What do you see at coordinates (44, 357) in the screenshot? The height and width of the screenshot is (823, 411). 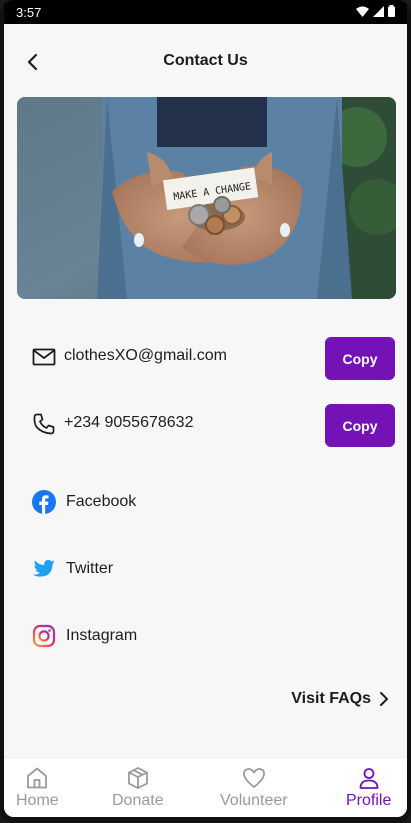 I see `mail-icon` at bounding box center [44, 357].